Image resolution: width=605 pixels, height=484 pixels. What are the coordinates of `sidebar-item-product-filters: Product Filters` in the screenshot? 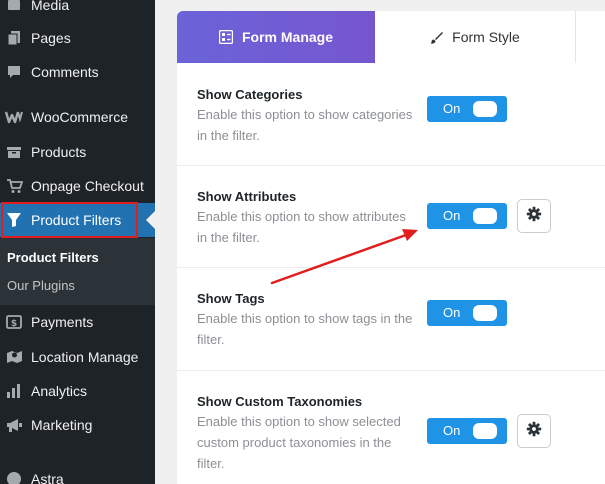 It's located at (77, 220).